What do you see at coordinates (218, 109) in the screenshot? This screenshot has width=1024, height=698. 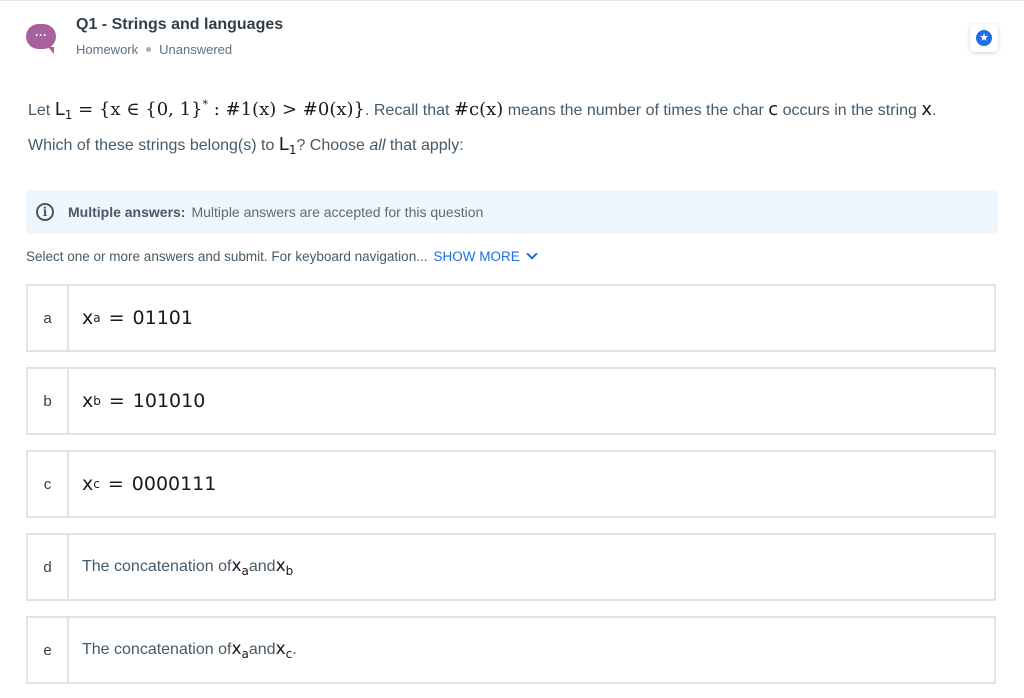 I see `math-set-definition: = {x ∈ {0, 1}* : #1(x) > #0(x)}` at bounding box center [218, 109].